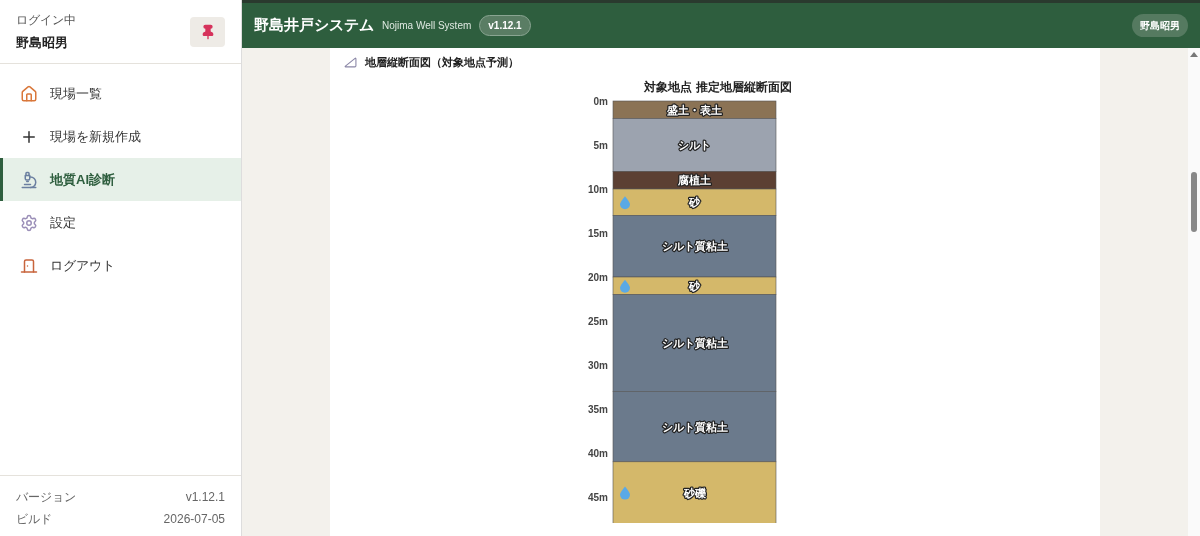 Image resolution: width=1200 pixels, height=536 pixels. I want to click on user-badge: 野島昭男, so click(1160, 25).